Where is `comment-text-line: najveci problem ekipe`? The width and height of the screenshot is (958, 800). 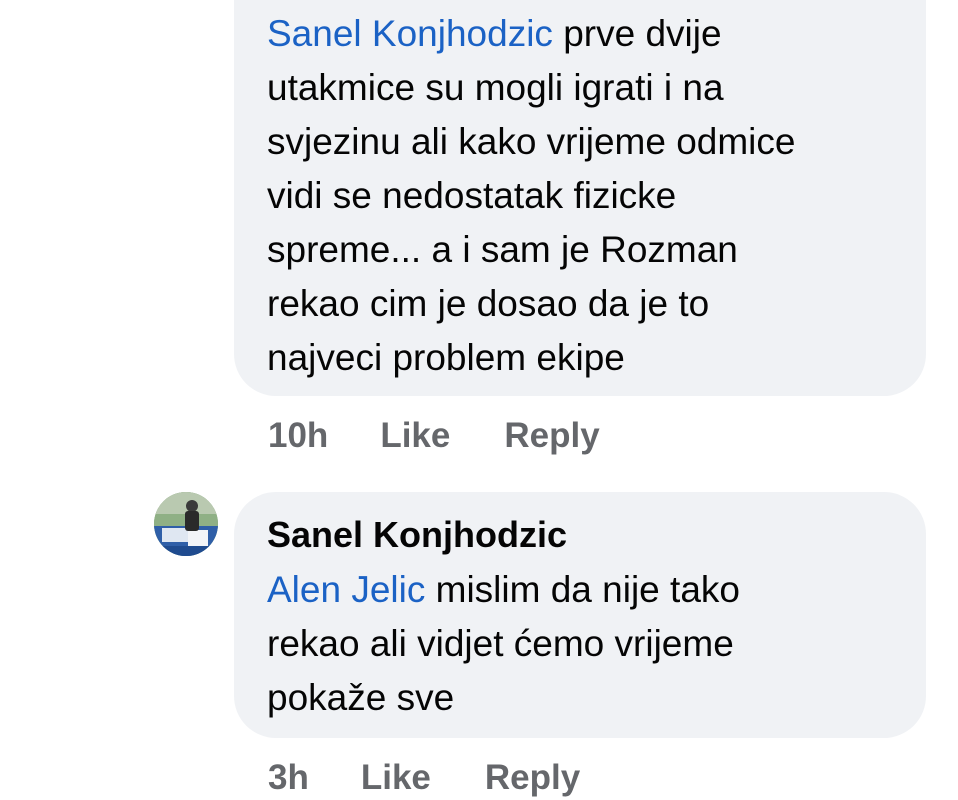 comment-text-line: najveci problem ekipe is located at coordinates (446, 357).